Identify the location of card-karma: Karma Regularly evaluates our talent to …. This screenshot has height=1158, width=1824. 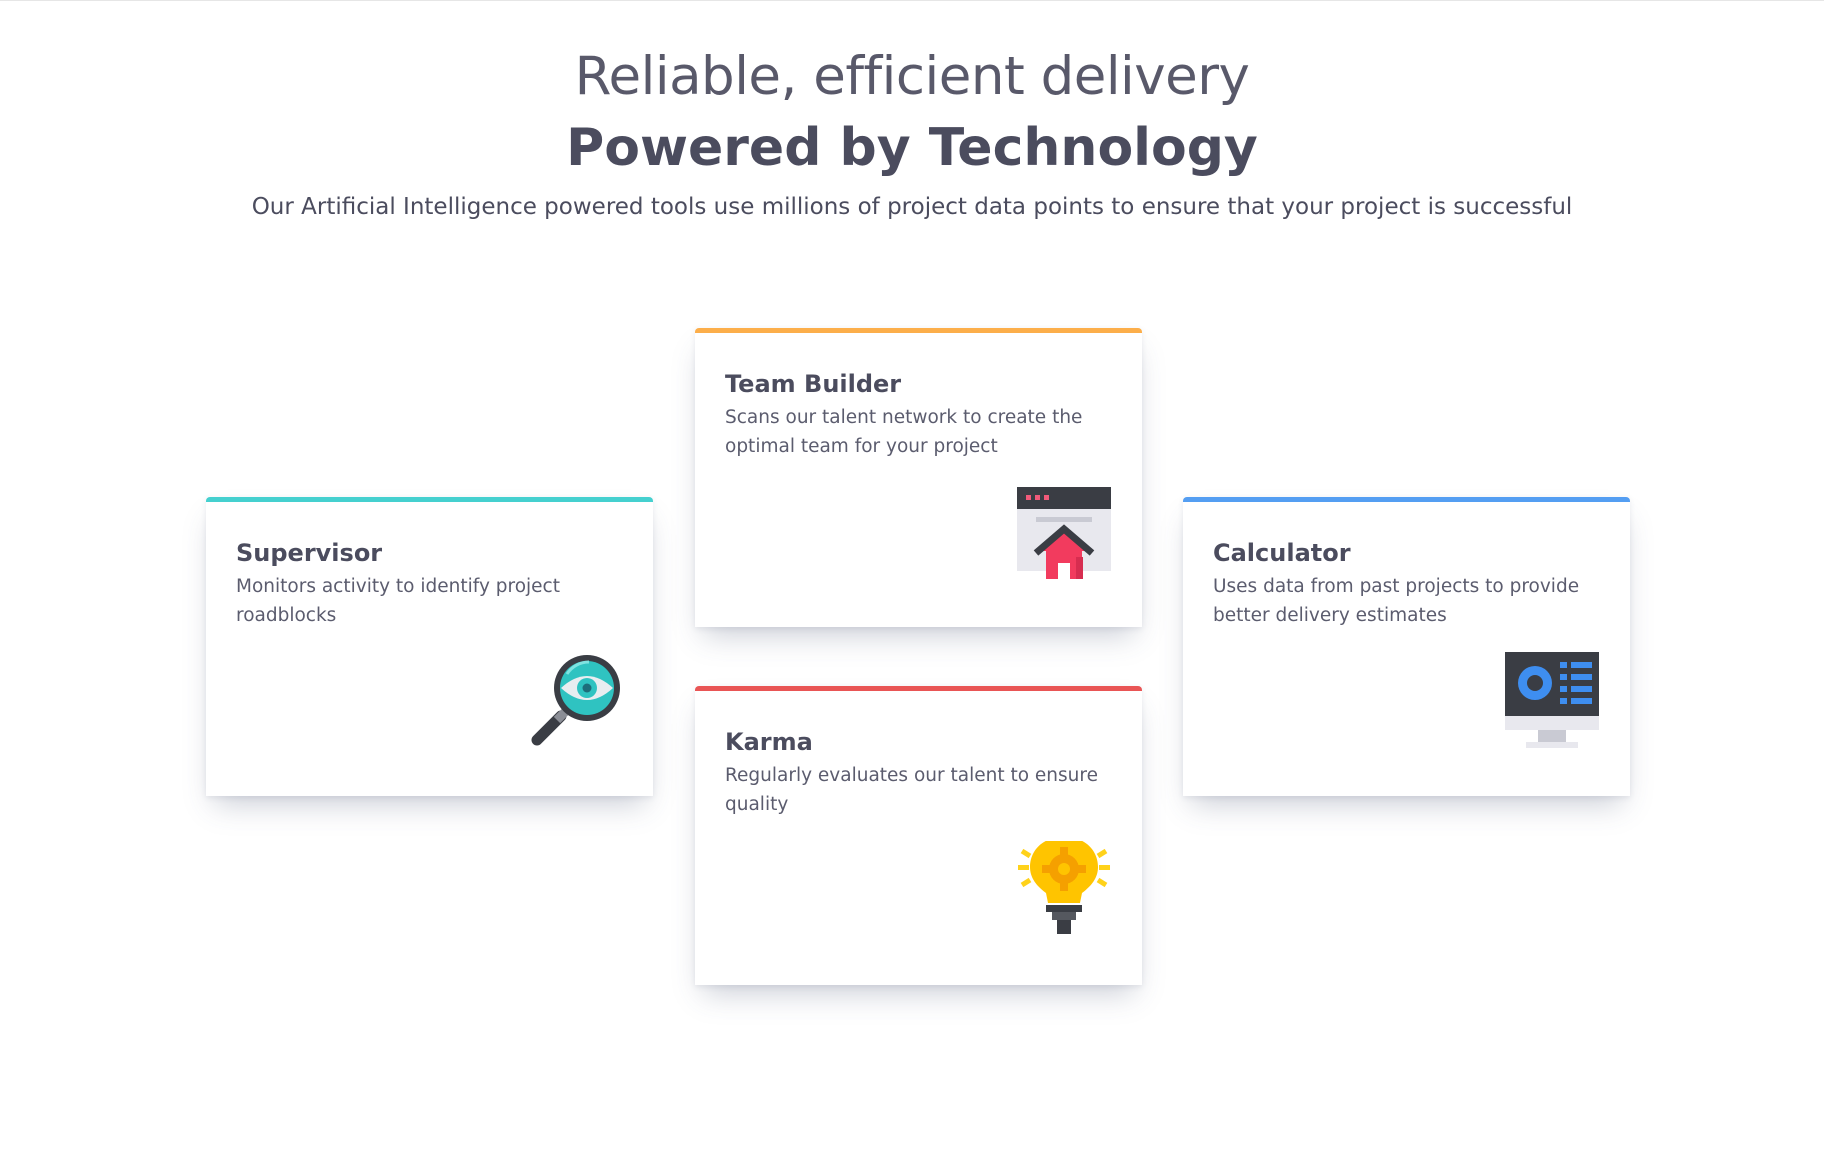
(918, 835).